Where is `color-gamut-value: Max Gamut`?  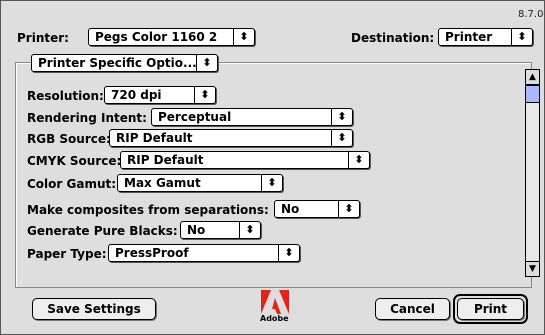 color-gamut-value: Max Gamut is located at coordinates (162, 183).